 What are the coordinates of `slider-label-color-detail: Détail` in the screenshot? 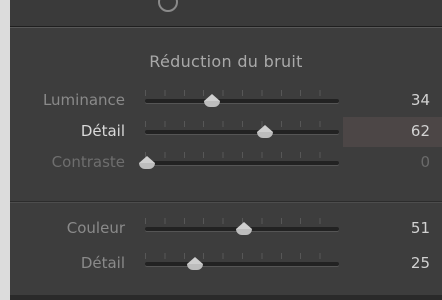 It's located at (102, 263).